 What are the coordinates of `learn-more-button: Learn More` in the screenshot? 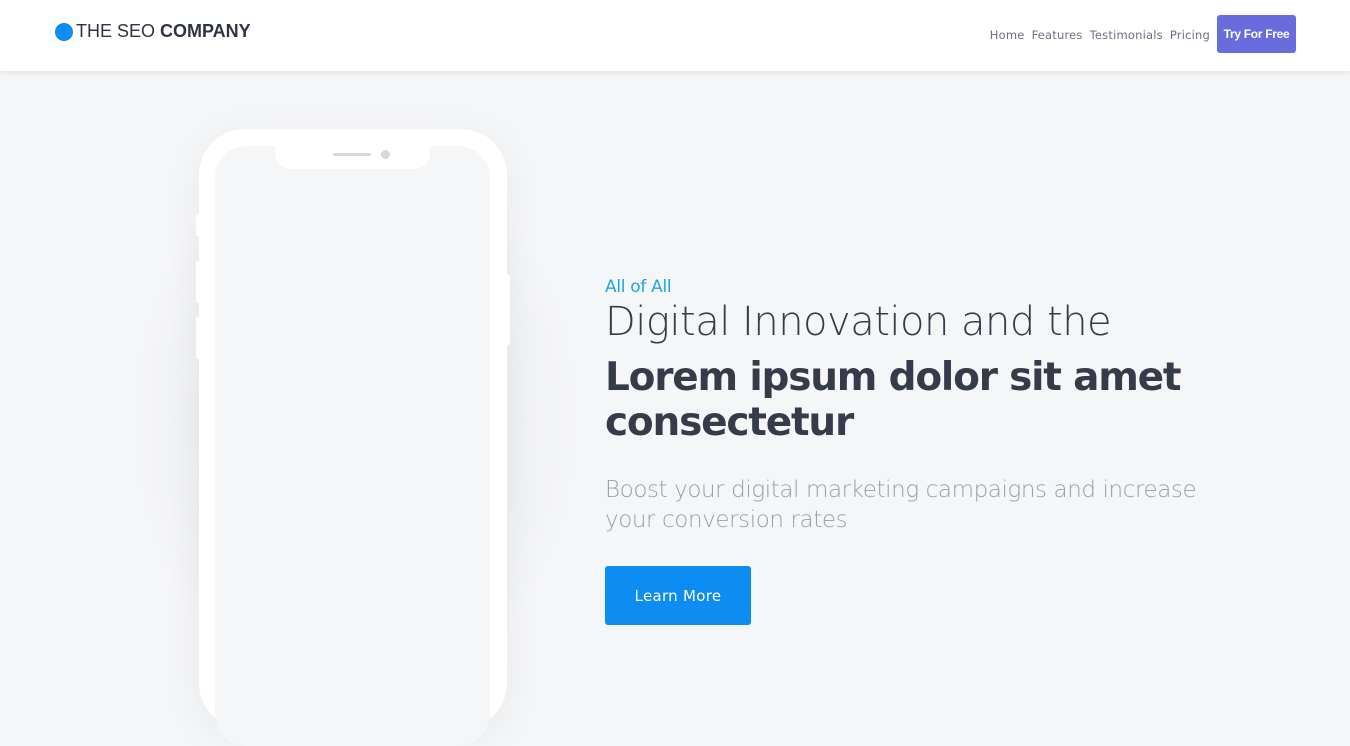 It's located at (678, 595).